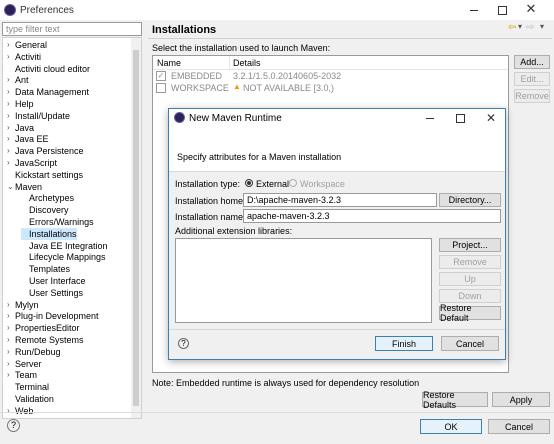 This screenshot has width=554, height=444. What do you see at coordinates (13, 425) in the screenshot?
I see `help-icon: ?` at bounding box center [13, 425].